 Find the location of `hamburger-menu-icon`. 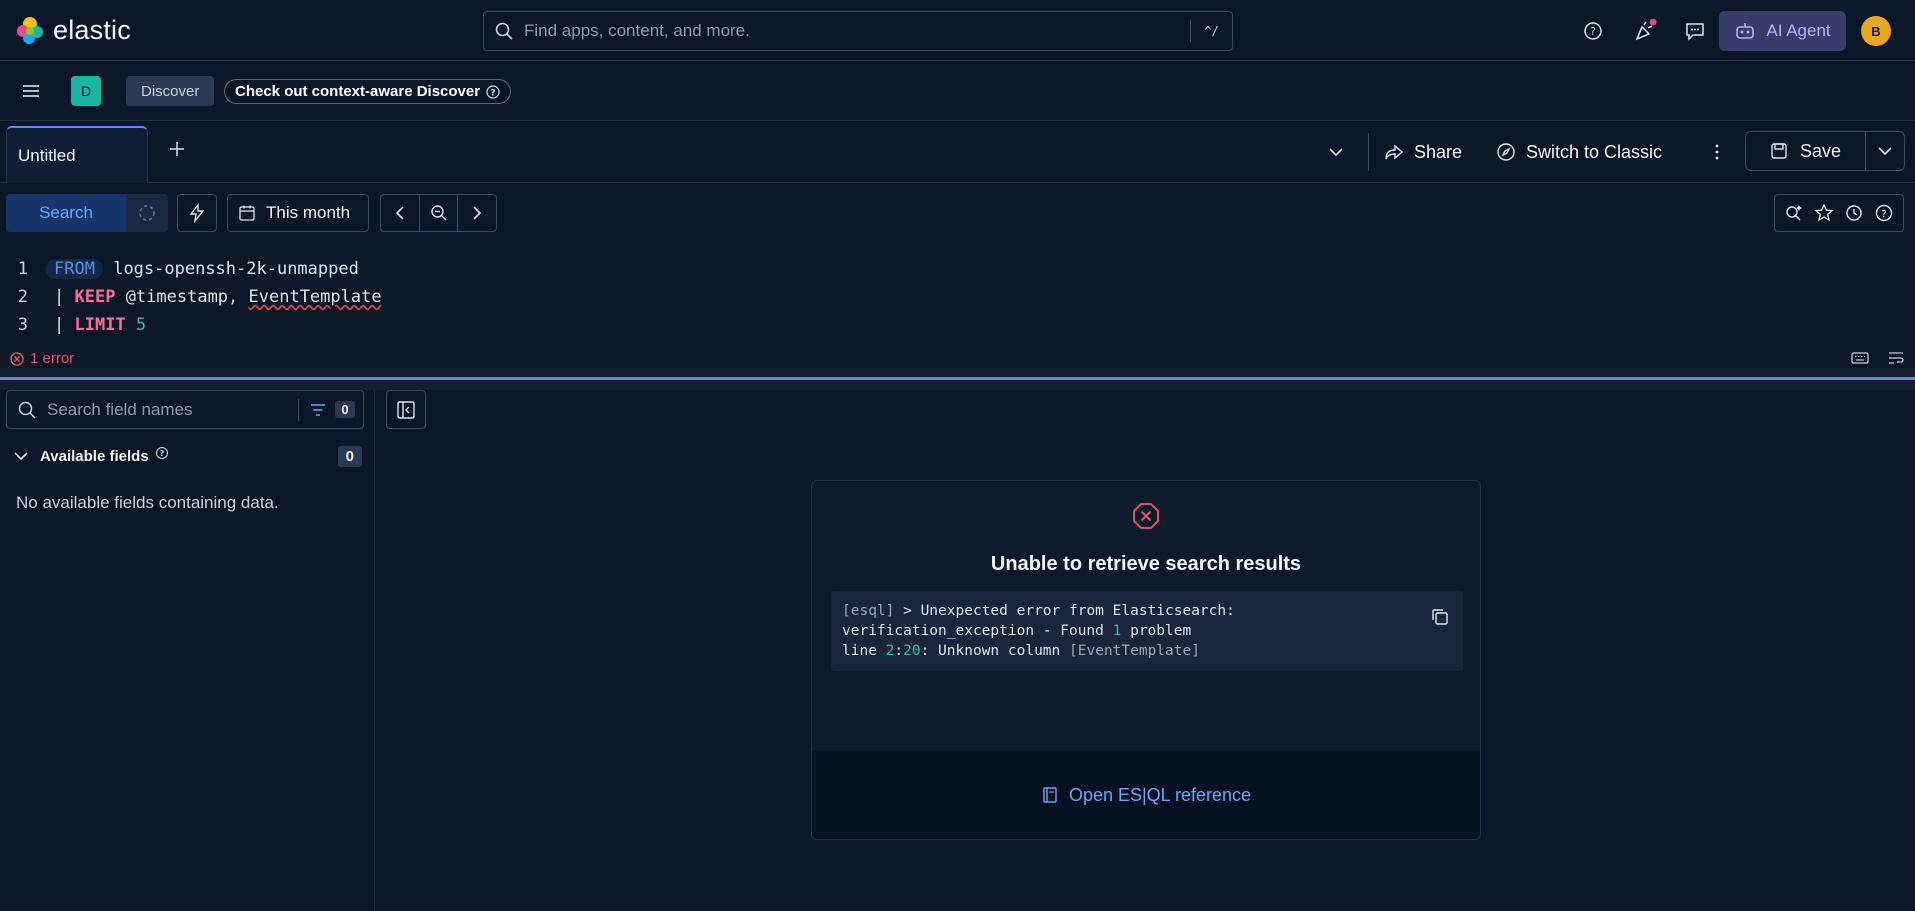

hamburger-menu-icon is located at coordinates (31, 91).